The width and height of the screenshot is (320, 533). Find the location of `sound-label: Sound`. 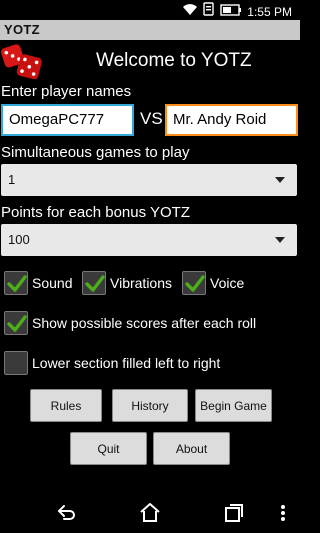

sound-label: Sound is located at coordinates (52, 283).